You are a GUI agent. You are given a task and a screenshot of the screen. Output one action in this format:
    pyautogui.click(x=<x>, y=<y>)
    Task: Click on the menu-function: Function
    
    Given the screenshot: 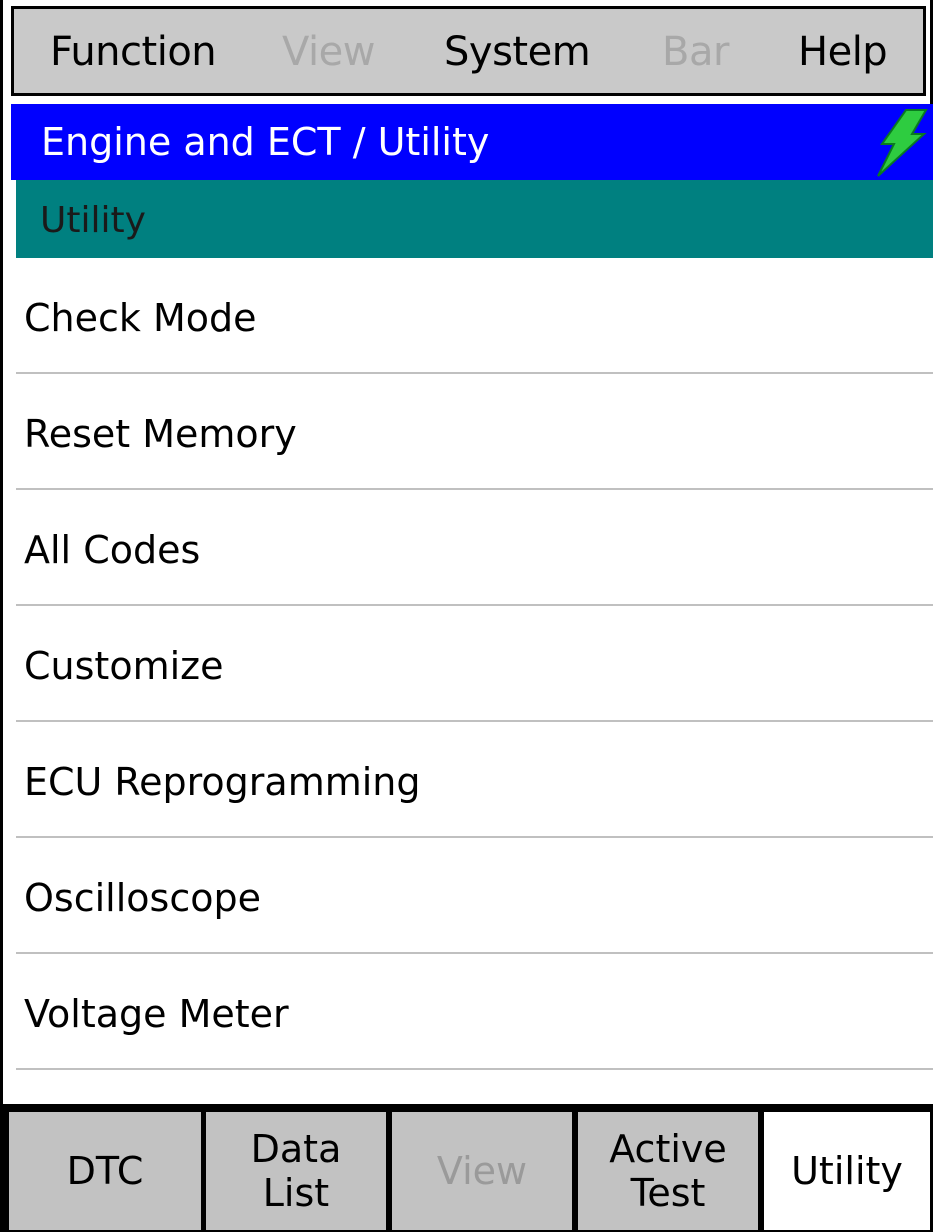 What is the action you would take?
    pyautogui.click(x=133, y=52)
    